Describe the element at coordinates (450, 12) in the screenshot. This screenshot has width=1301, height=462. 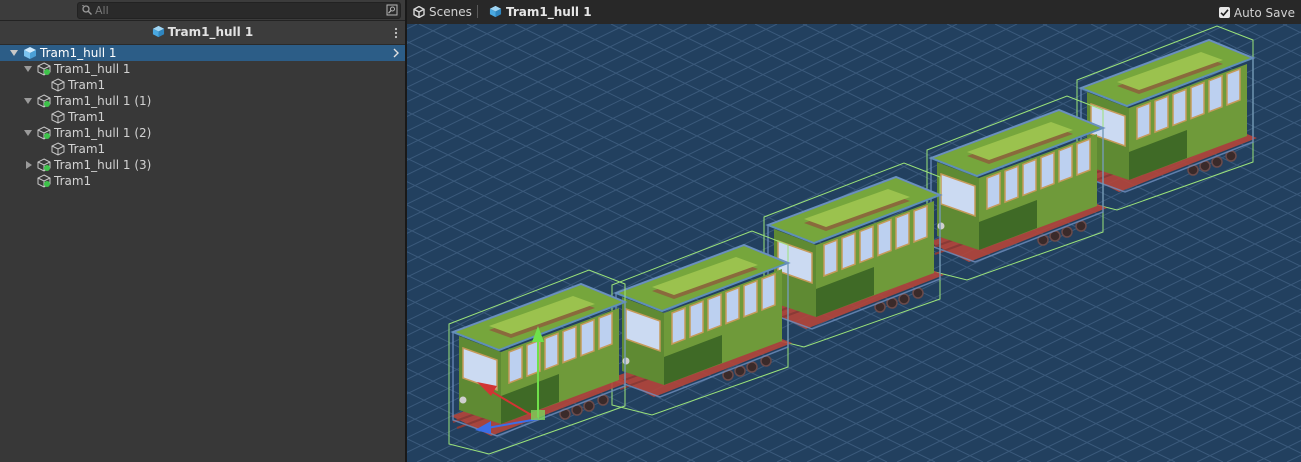
I see `breadcrumb-label: Scenes` at that location.